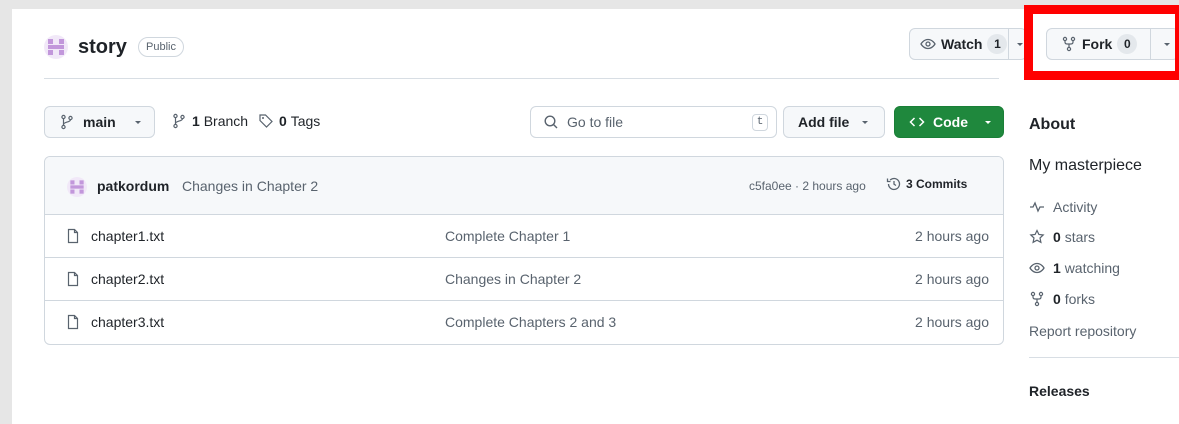  I want to click on sidebar-divider, so click(1104, 357).